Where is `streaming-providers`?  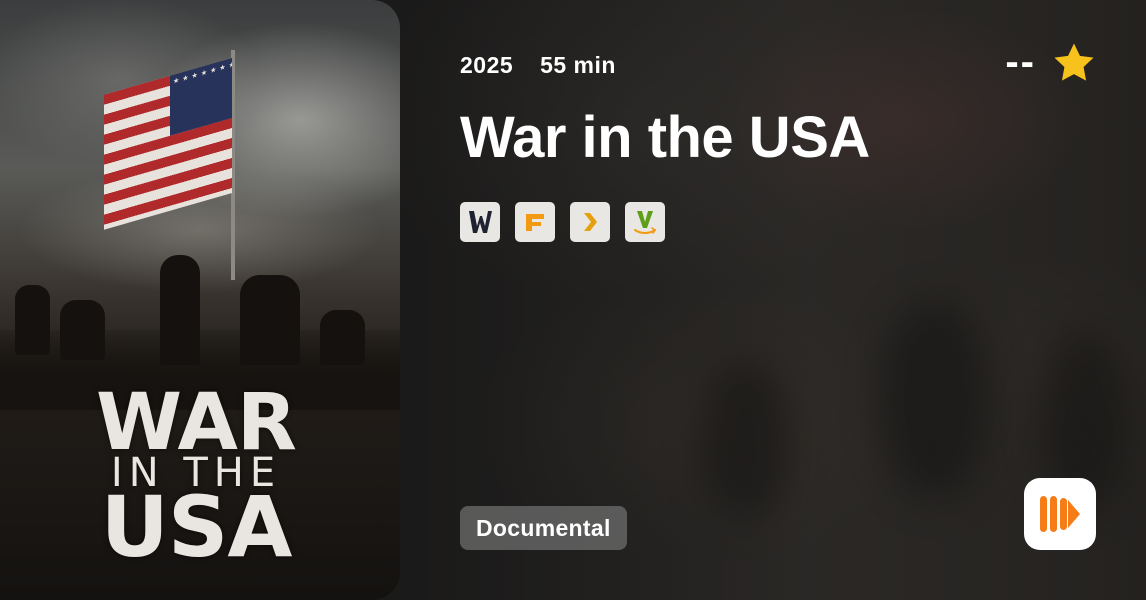 streaming-providers is located at coordinates (562, 222).